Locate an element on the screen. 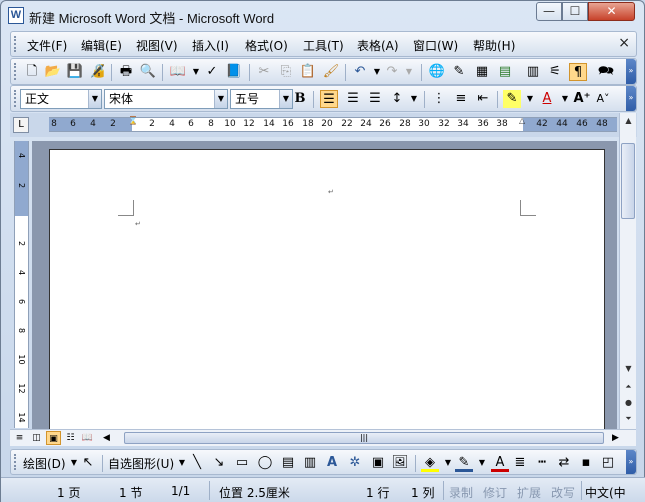 This screenshot has height=502, width=645. bullets-icon: ≡ is located at coordinates (461, 99).